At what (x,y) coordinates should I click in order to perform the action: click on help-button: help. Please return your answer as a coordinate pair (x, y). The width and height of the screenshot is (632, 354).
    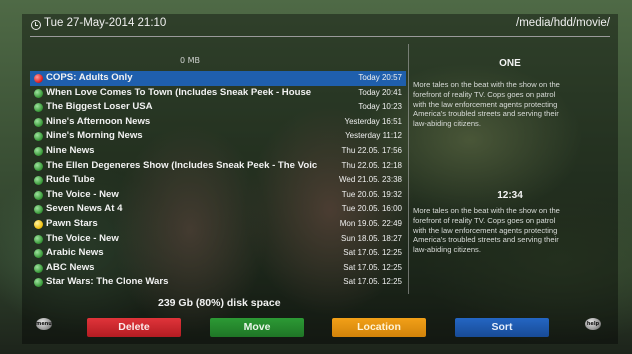
    Looking at the image, I should click on (593, 324).